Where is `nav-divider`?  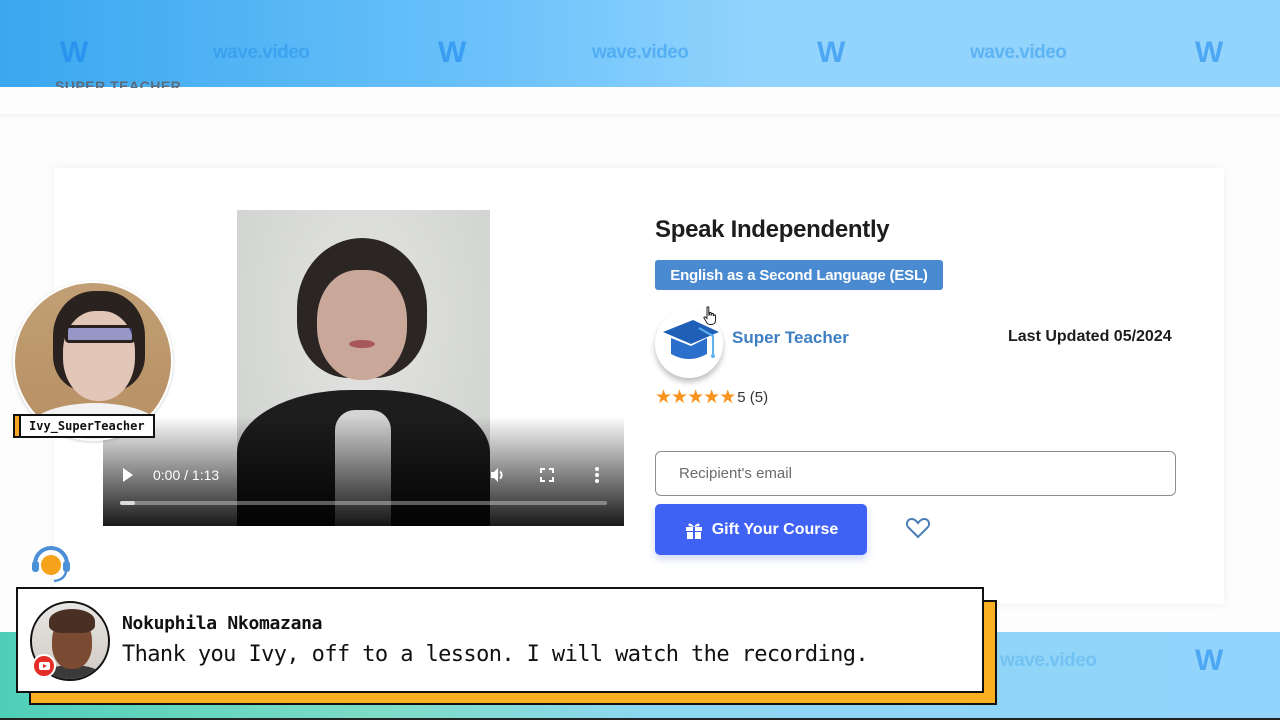 nav-divider is located at coordinates (640, 116).